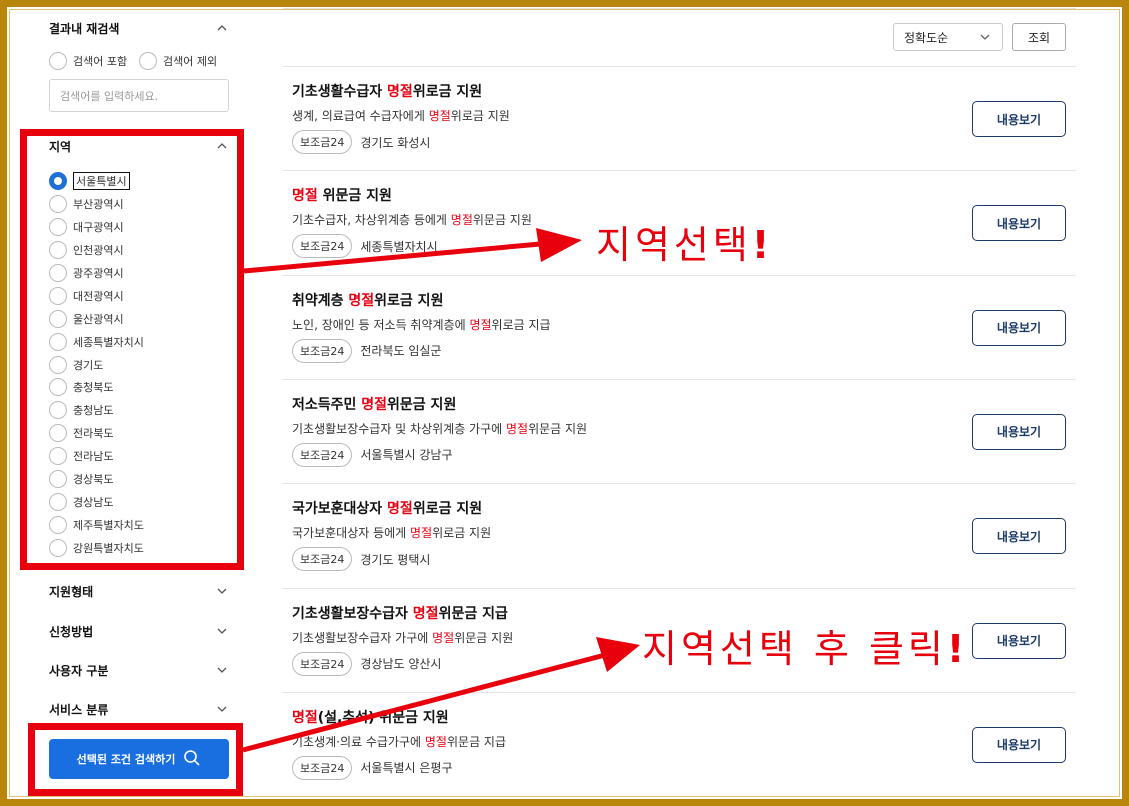 Image resolution: width=1129 pixels, height=806 pixels. Describe the element at coordinates (126, 759) in the screenshot. I see `search-button-label: 선택된 조건 검색하기` at that location.